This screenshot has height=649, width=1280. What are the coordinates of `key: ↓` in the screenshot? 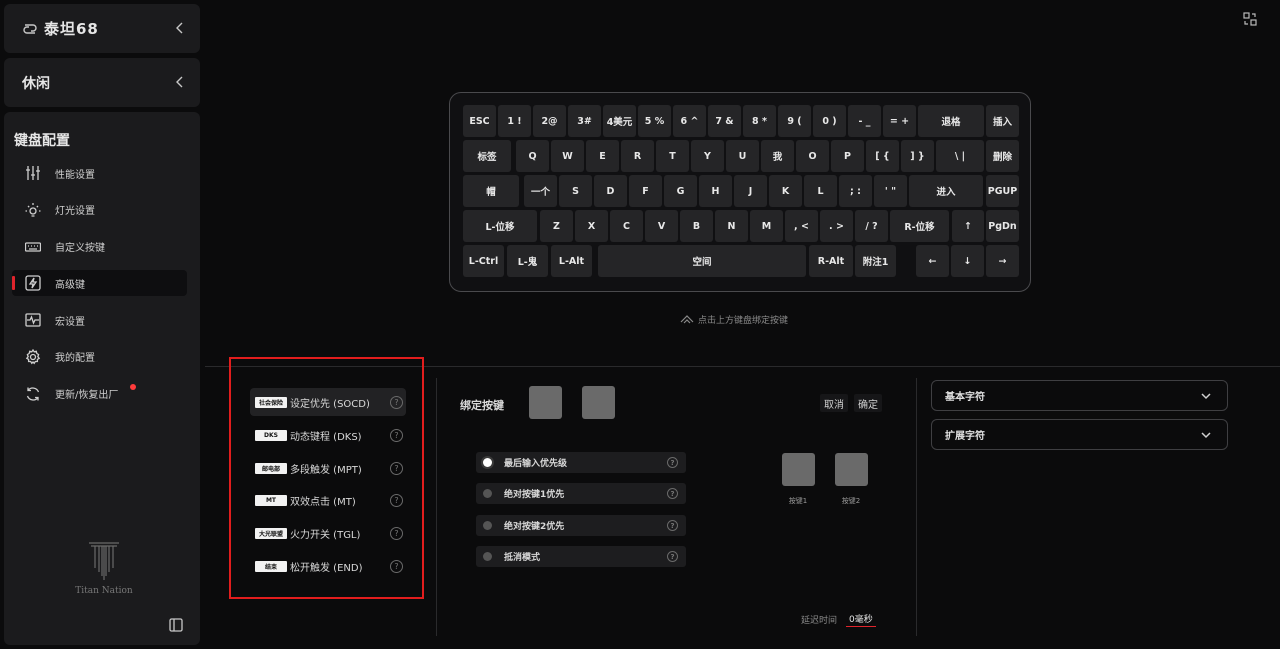 It's located at (967, 261).